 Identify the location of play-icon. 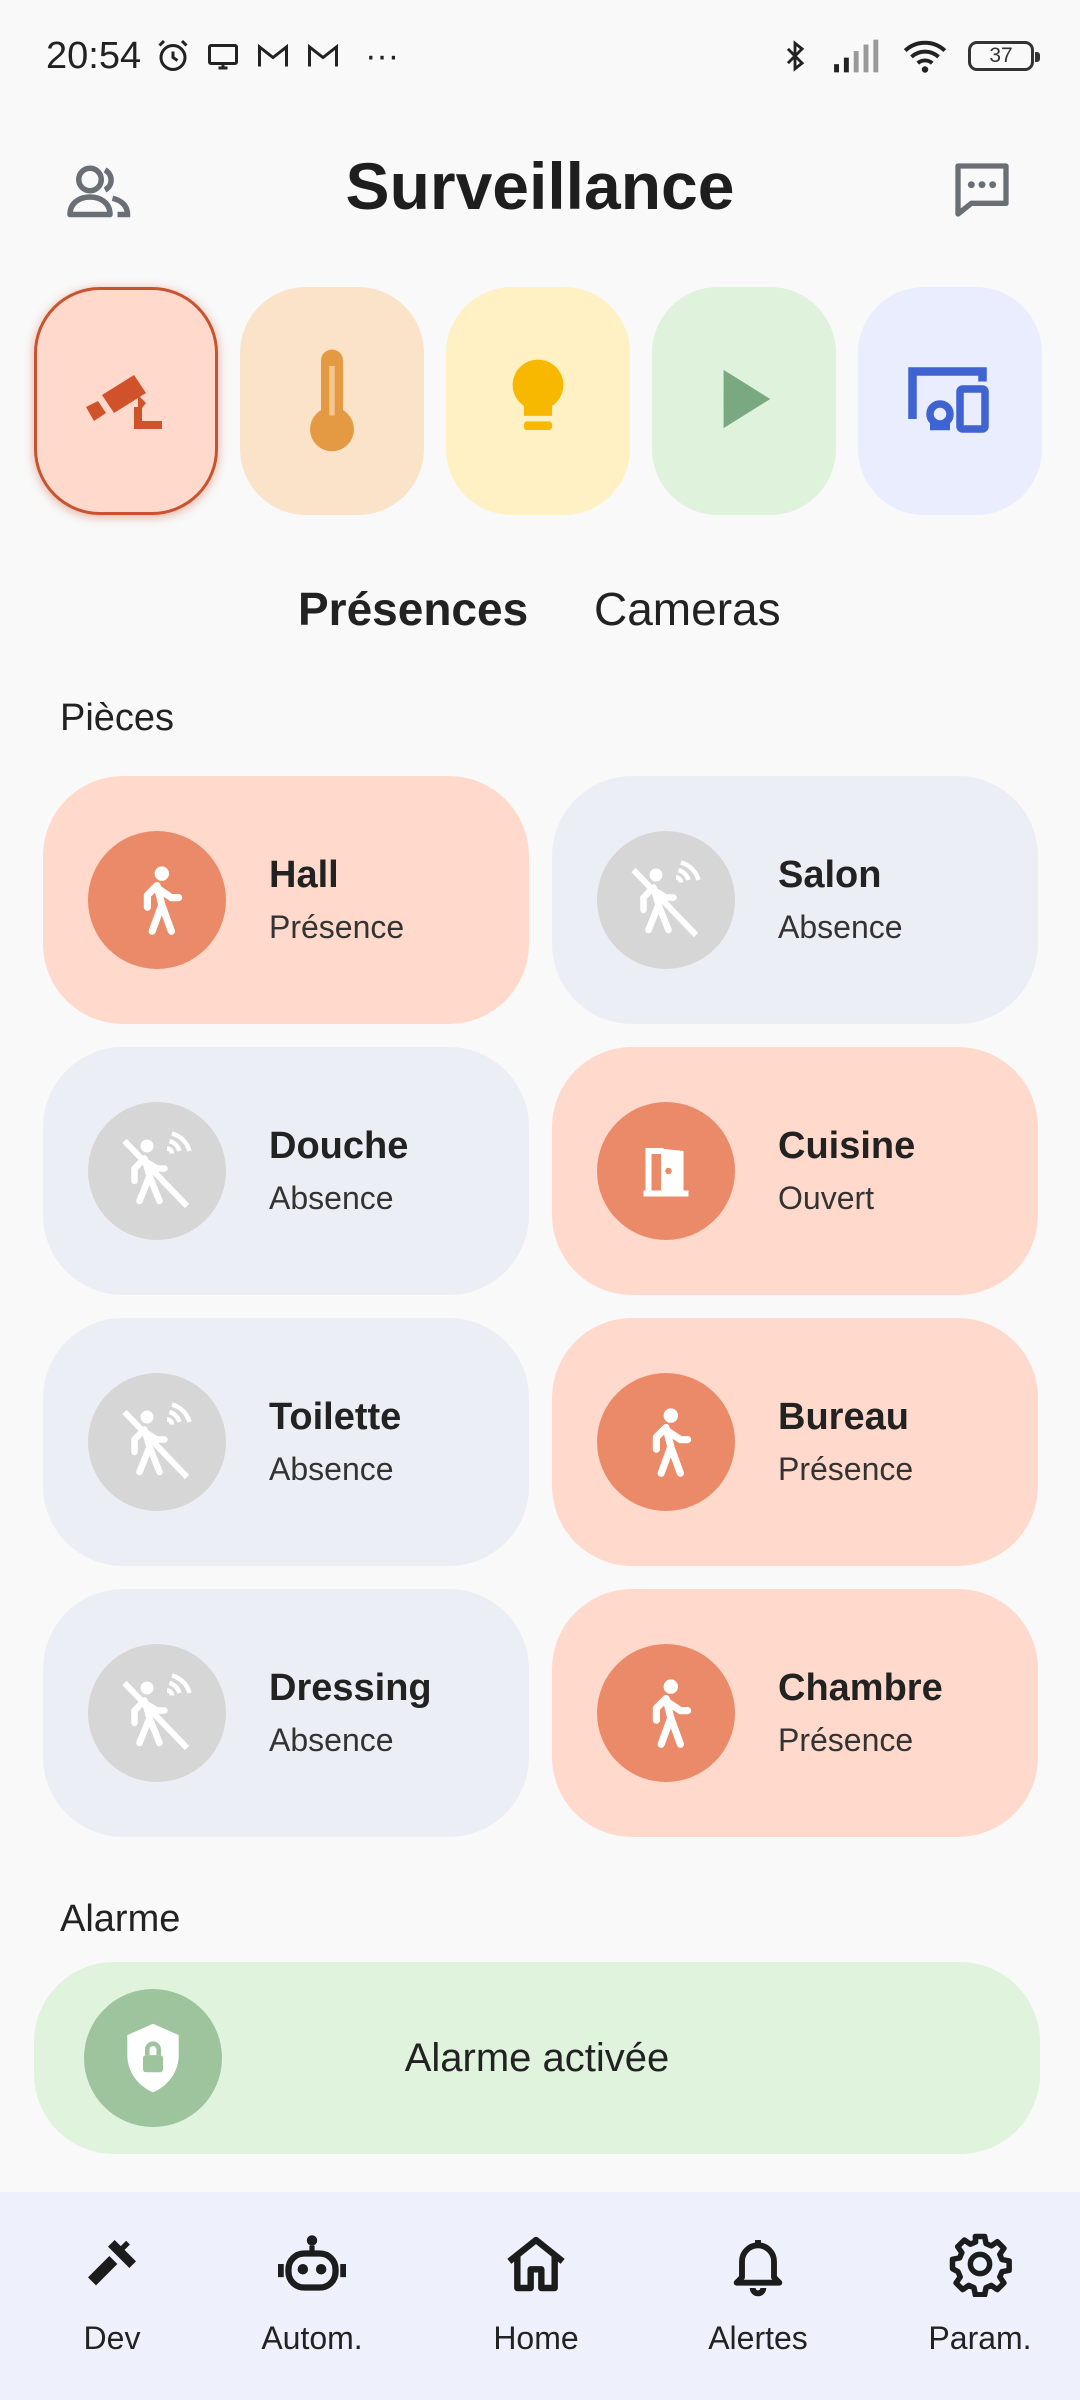
(744, 401).